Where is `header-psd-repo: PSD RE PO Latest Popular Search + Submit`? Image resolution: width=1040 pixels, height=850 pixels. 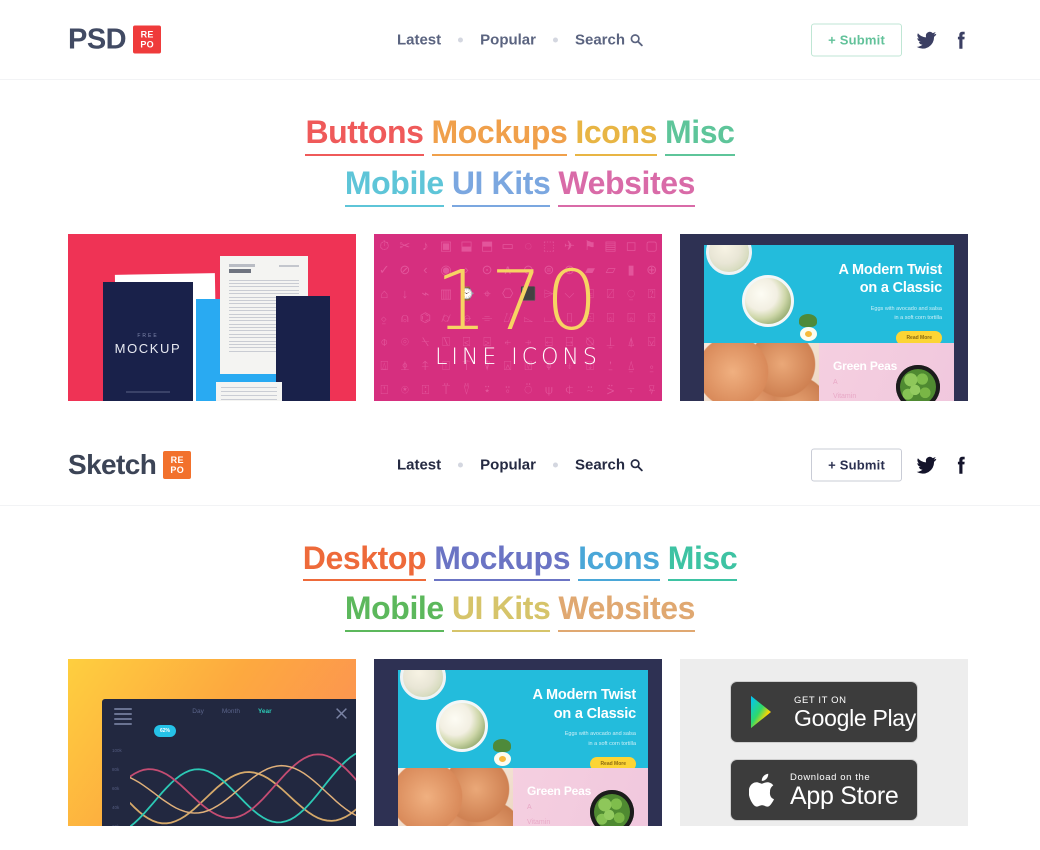 header-psd-repo: PSD RE PO Latest Popular Search + Submit is located at coordinates (520, 40).